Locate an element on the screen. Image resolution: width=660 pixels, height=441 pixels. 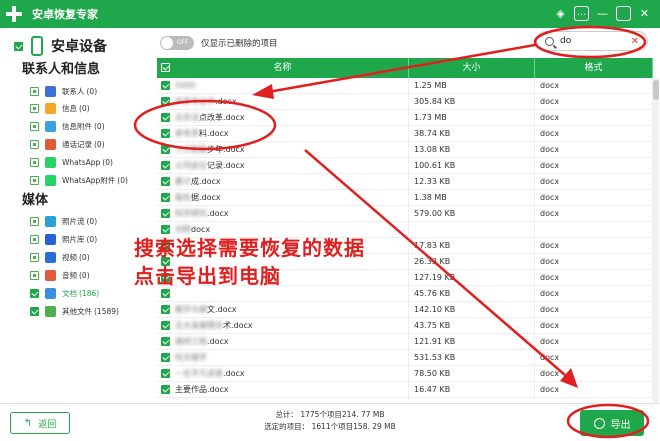
table-row: 5000 1.25 MB docx is located at coordinates (405, 86).